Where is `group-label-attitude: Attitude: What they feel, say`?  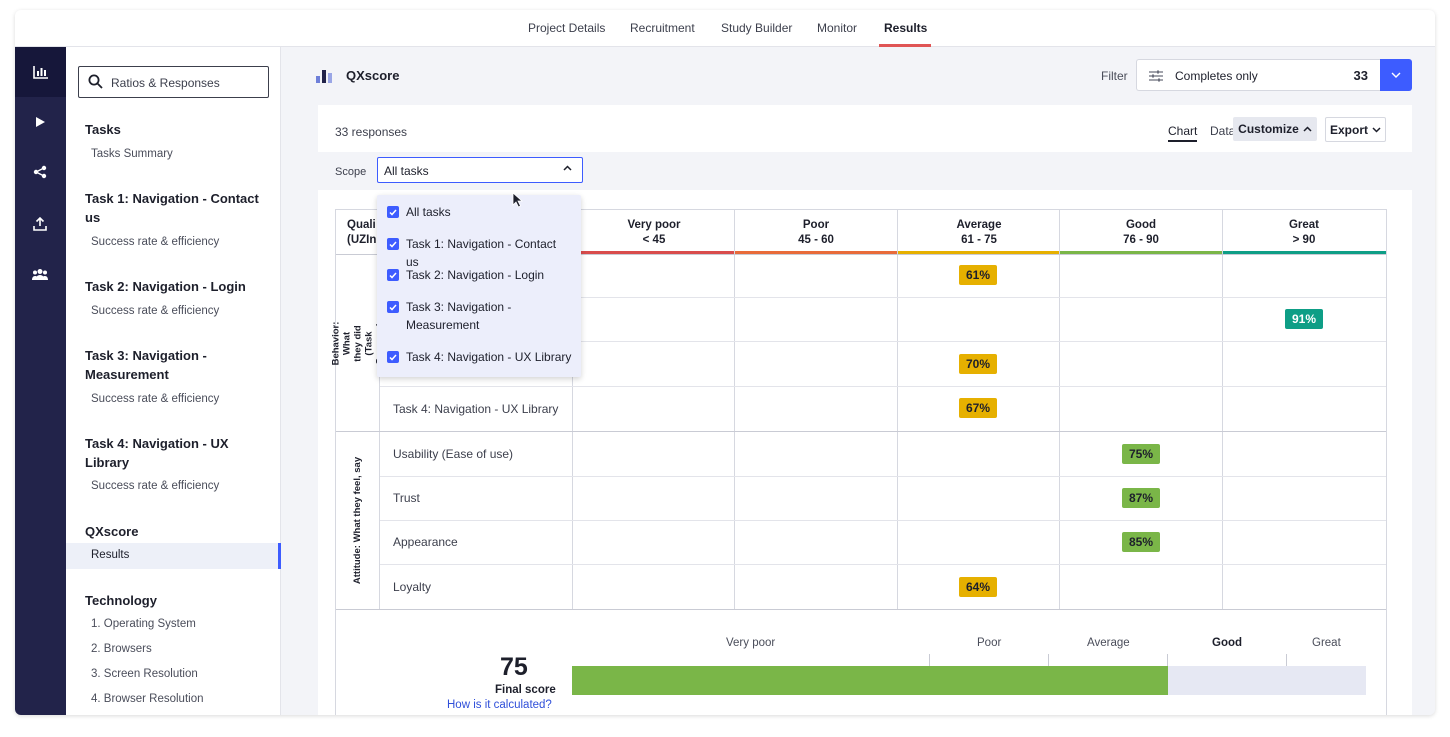 group-label-attitude: Attitude: What they feel, say is located at coordinates (358, 520).